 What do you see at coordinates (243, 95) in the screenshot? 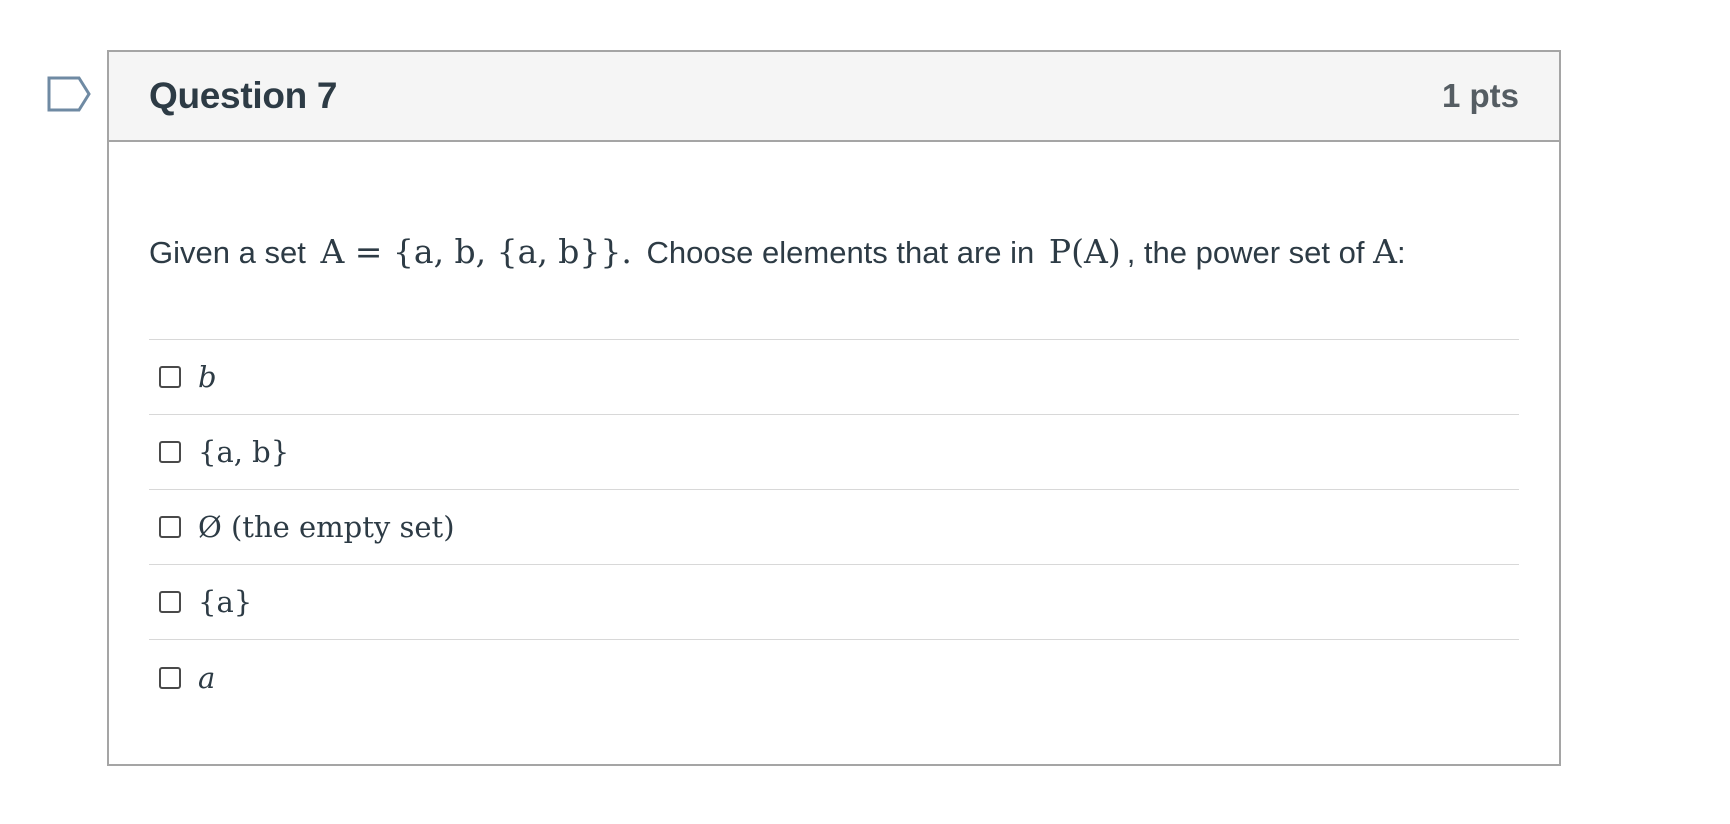
I see `question-title: Question 7` at bounding box center [243, 95].